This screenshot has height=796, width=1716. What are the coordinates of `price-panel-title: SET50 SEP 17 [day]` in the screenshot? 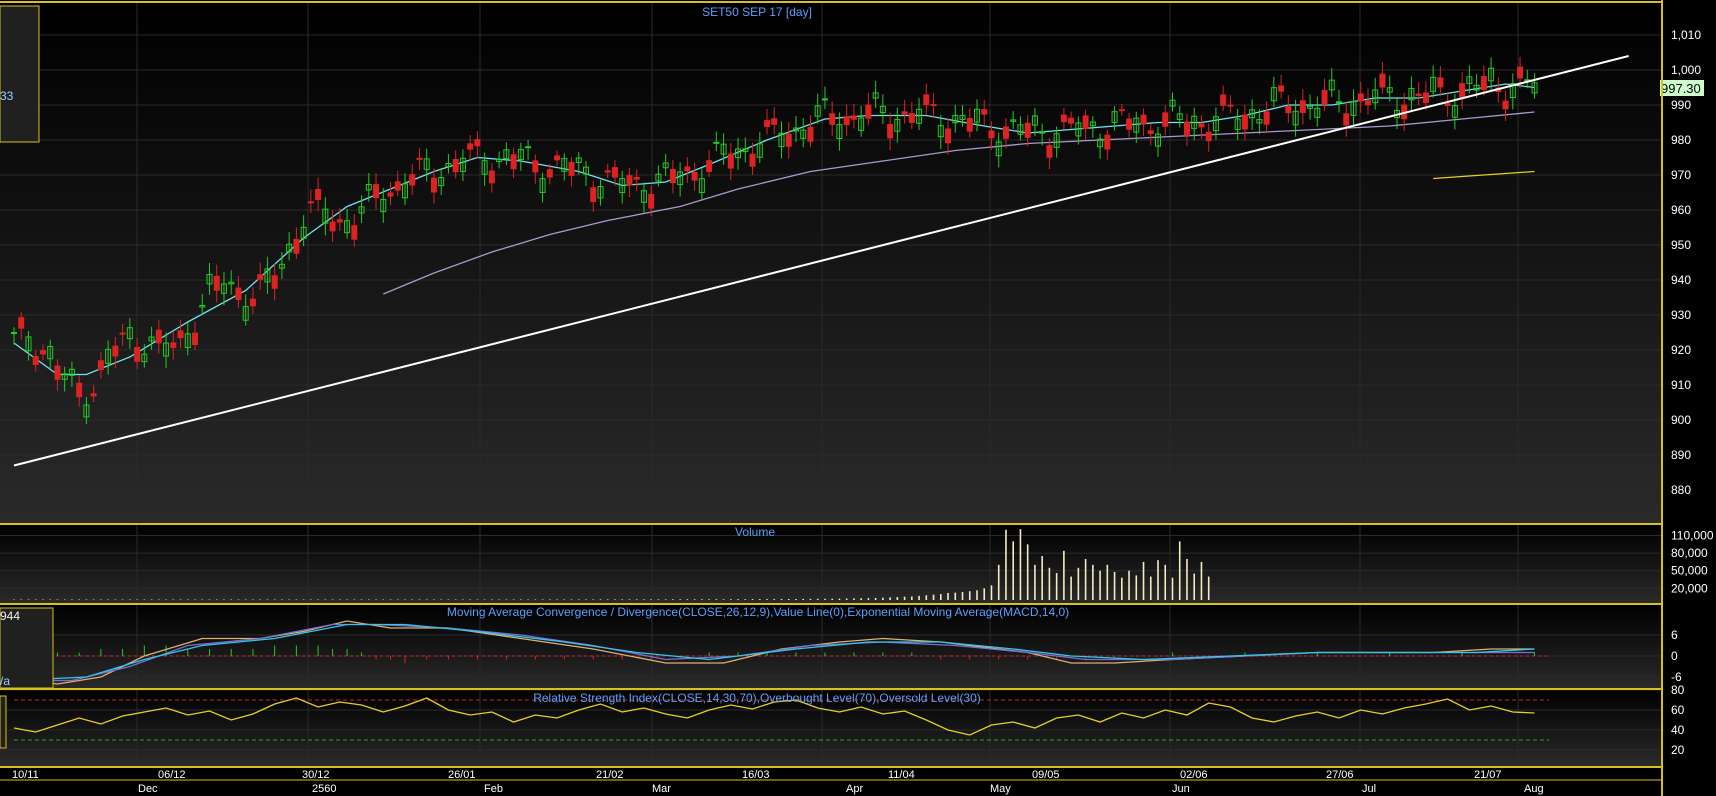 It's located at (757, 12).